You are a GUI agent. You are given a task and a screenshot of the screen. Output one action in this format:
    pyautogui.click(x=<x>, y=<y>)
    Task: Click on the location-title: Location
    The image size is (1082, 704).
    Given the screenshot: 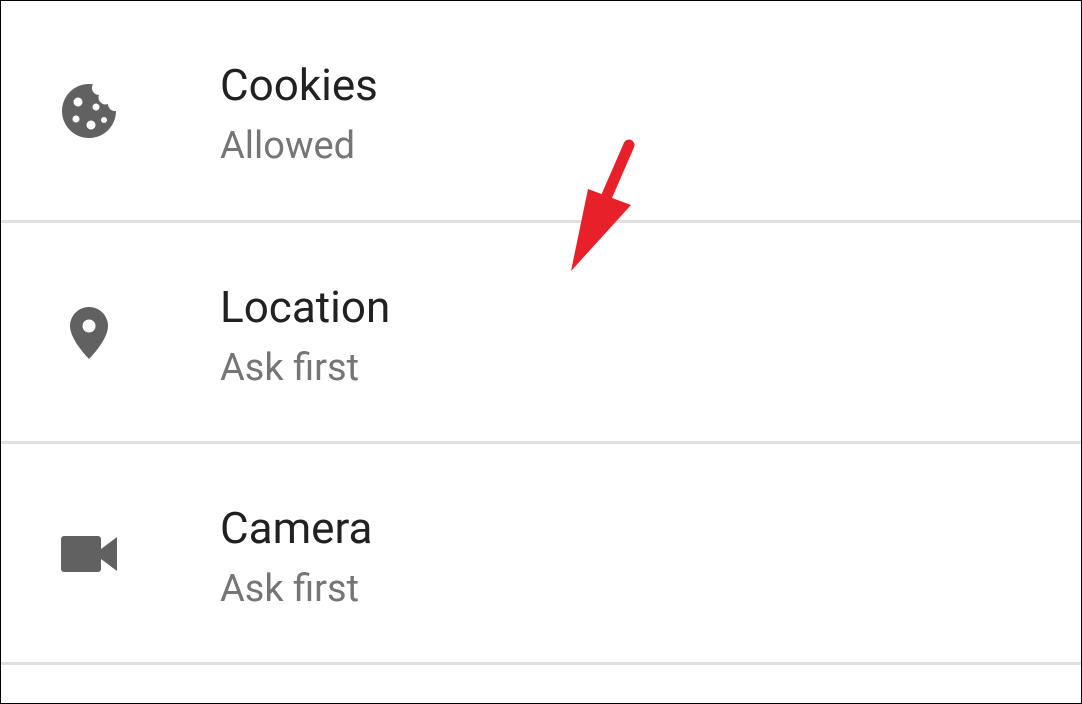 What is the action you would take?
    pyautogui.click(x=305, y=307)
    